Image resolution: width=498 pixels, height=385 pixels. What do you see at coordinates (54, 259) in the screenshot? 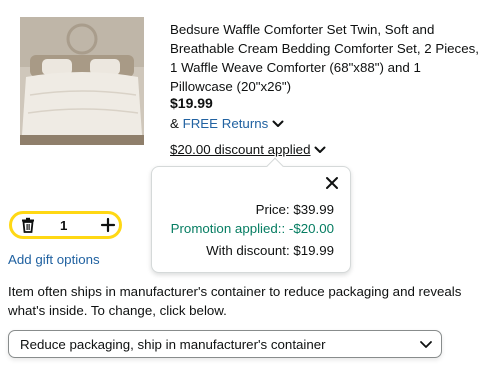
I see `add-gift-options-link: Add gift options` at bounding box center [54, 259].